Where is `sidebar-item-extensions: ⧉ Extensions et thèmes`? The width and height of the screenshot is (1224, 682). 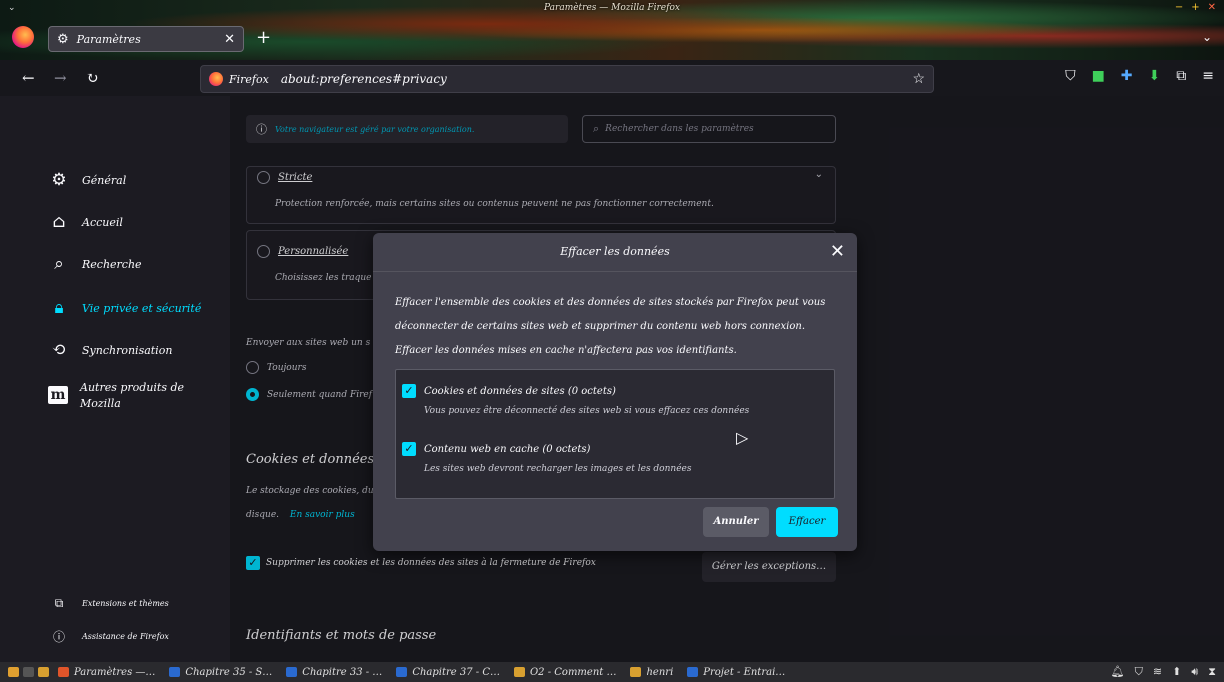 sidebar-item-extensions: ⧉ Extensions et thèmes is located at coordinates (108, 603).